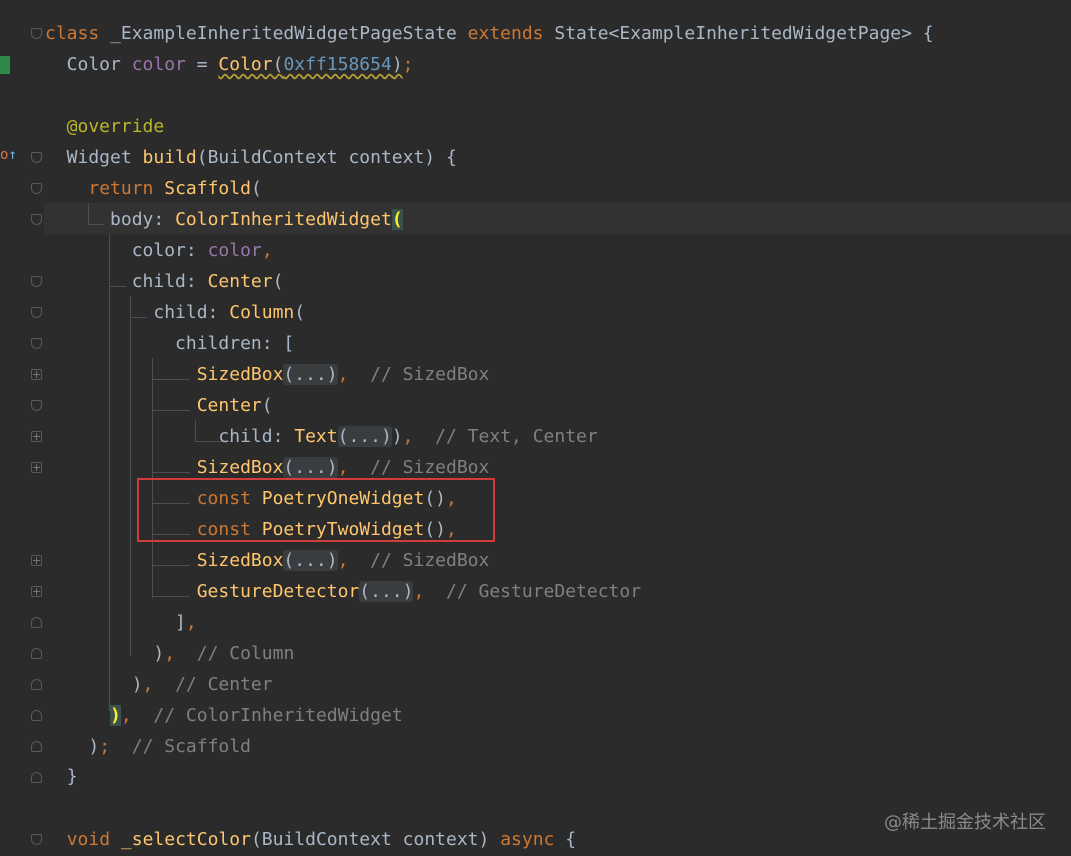 The width and height of the screenshot is (1071, 856). What do you see at coordinates (278, 715) in the screenshot?
I see `comment: // ColorInheritedWidget` at bounding box center [278, 715].